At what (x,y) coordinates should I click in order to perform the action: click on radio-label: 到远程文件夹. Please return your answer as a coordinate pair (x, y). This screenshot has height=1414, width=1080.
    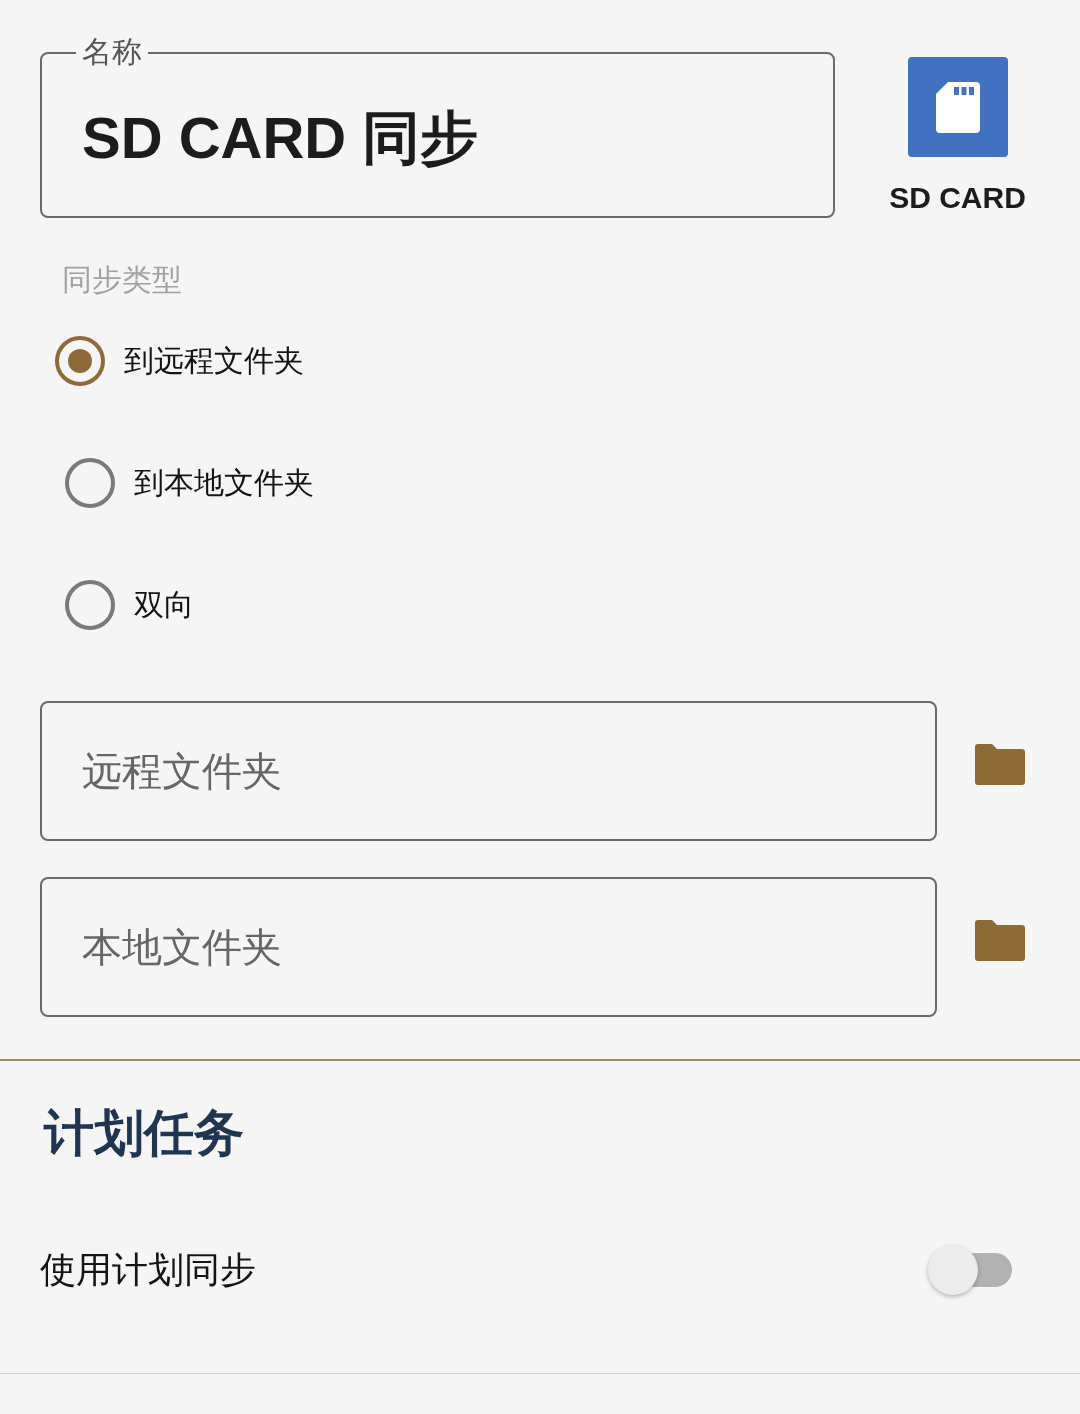
    Looking at the image, I should click on (214, 361).